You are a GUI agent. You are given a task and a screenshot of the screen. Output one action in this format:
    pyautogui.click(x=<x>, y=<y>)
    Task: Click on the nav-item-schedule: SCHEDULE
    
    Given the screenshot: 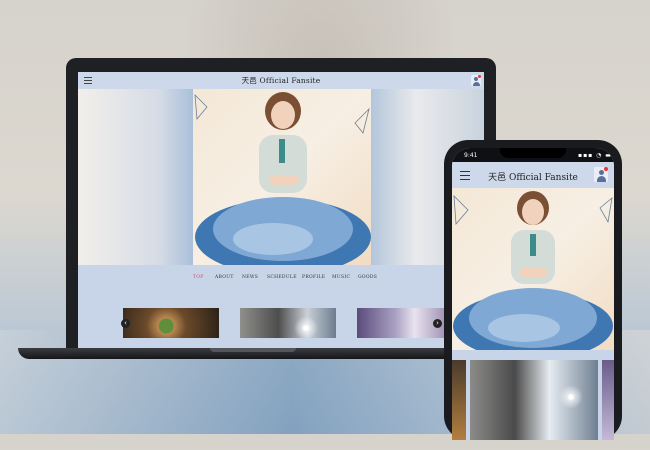 What is the action you would take?
    pyautogui.click(x=282, y=277)
    